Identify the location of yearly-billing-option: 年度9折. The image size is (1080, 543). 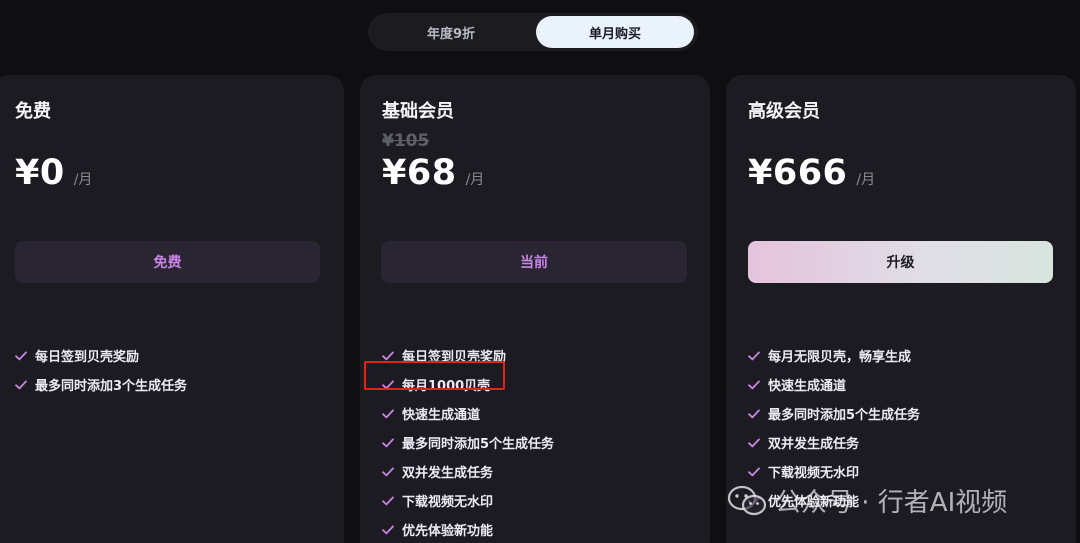
(451, 32).